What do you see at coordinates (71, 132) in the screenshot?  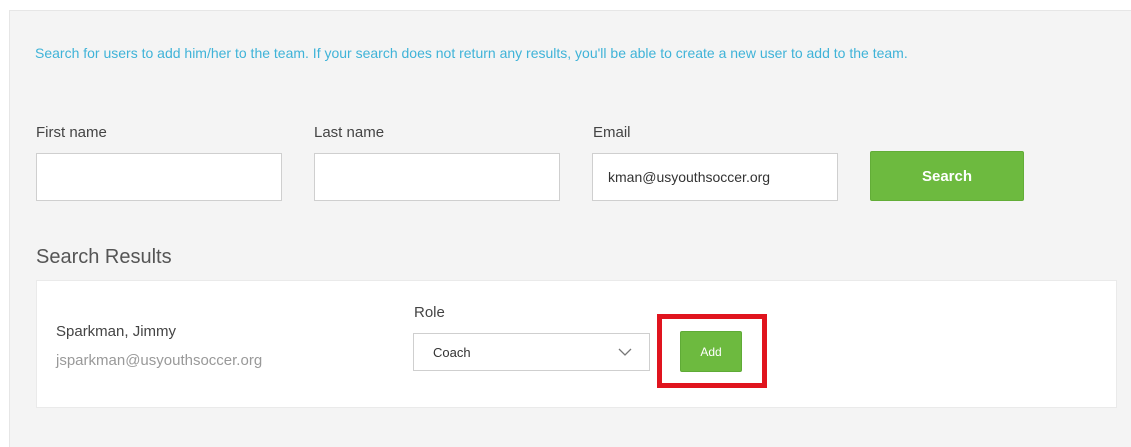 I see `first-name-label: First name` at bounding box center [71, 132].